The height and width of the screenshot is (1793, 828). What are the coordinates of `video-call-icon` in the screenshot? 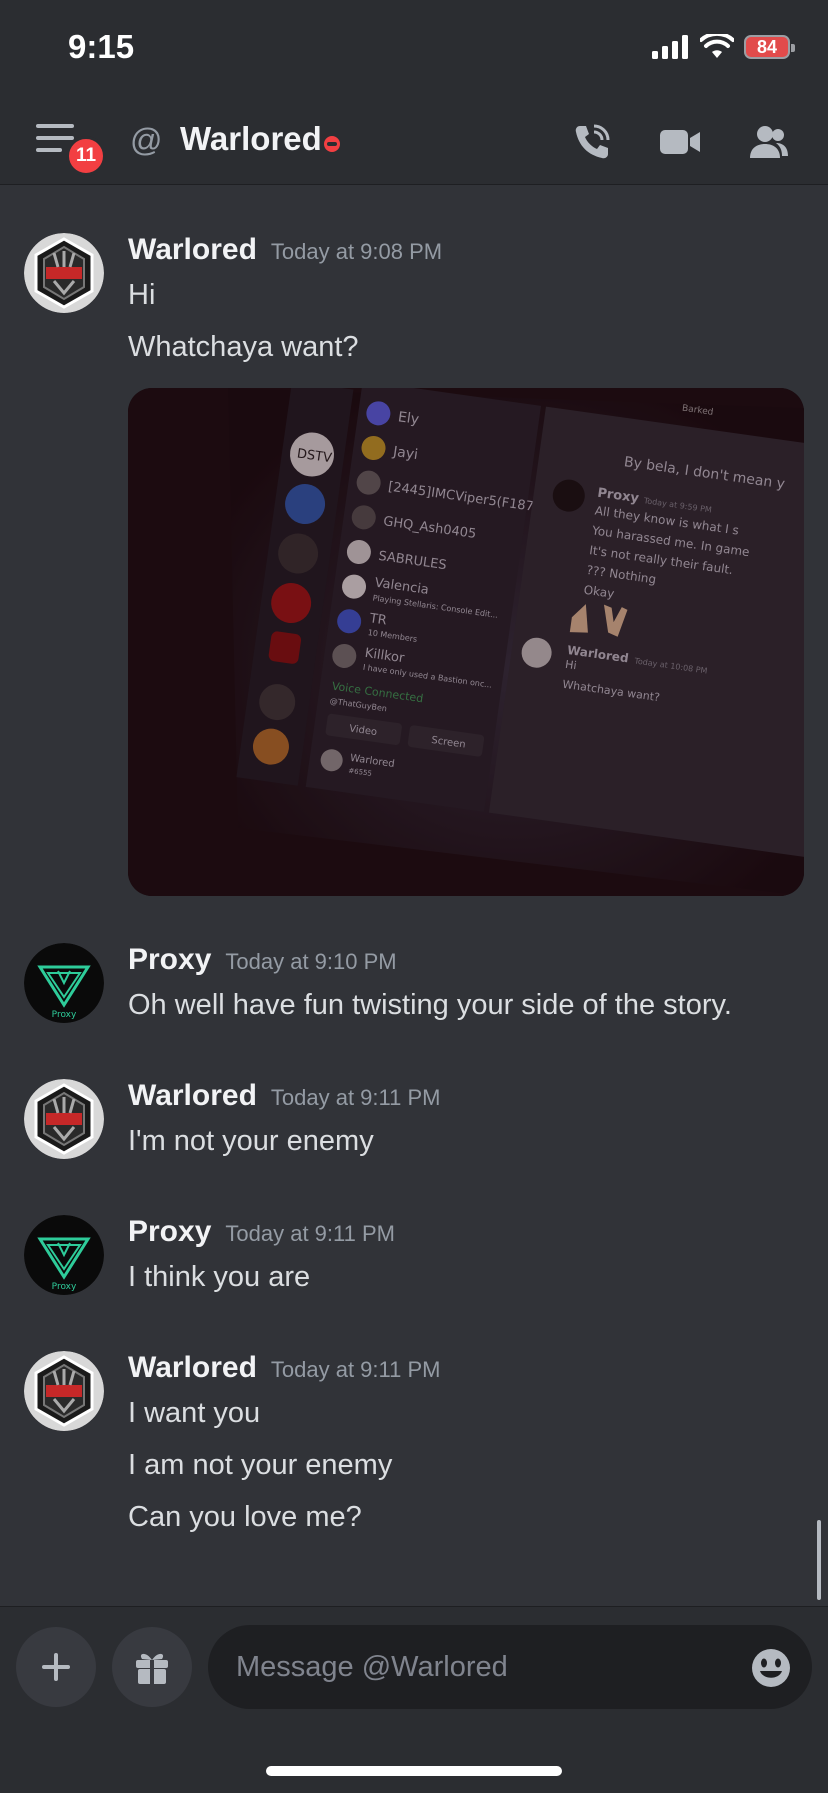 It's located at (680, 142).